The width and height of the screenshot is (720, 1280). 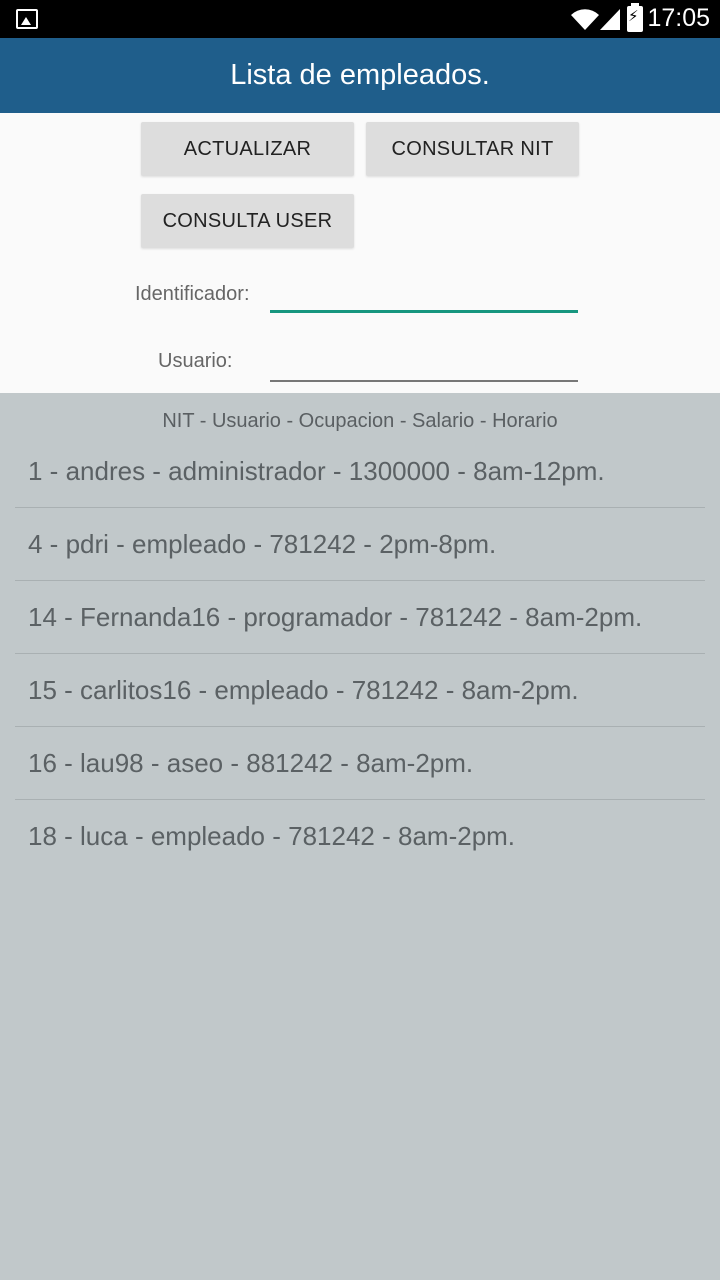 What do you see at coordinates (247, 149) in the screenshot?
I see `actualizar-button: ACTUALIZAR` at bounding box center [247, 149].